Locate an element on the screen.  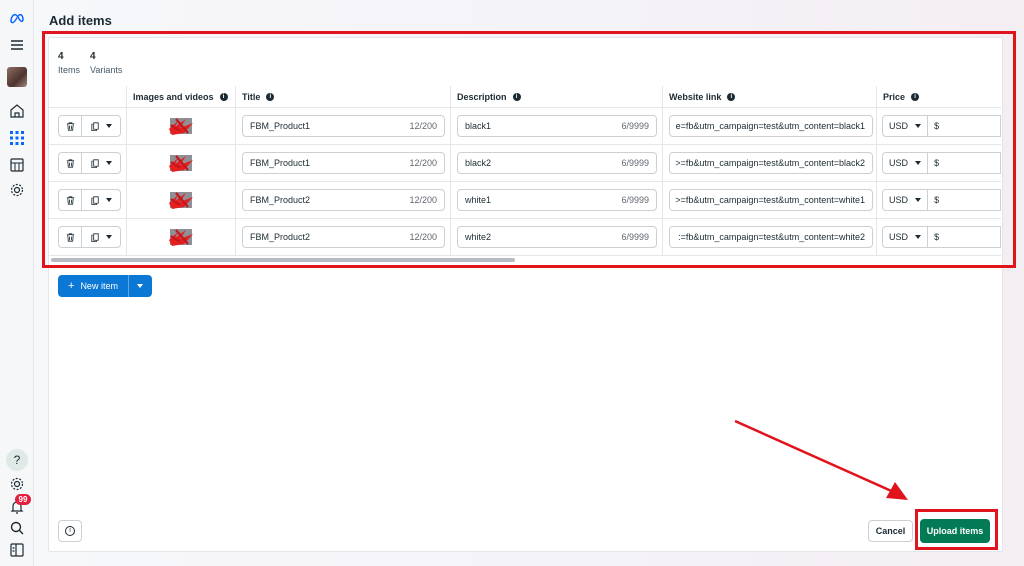
row-actions is located at coordinates (88, 163).